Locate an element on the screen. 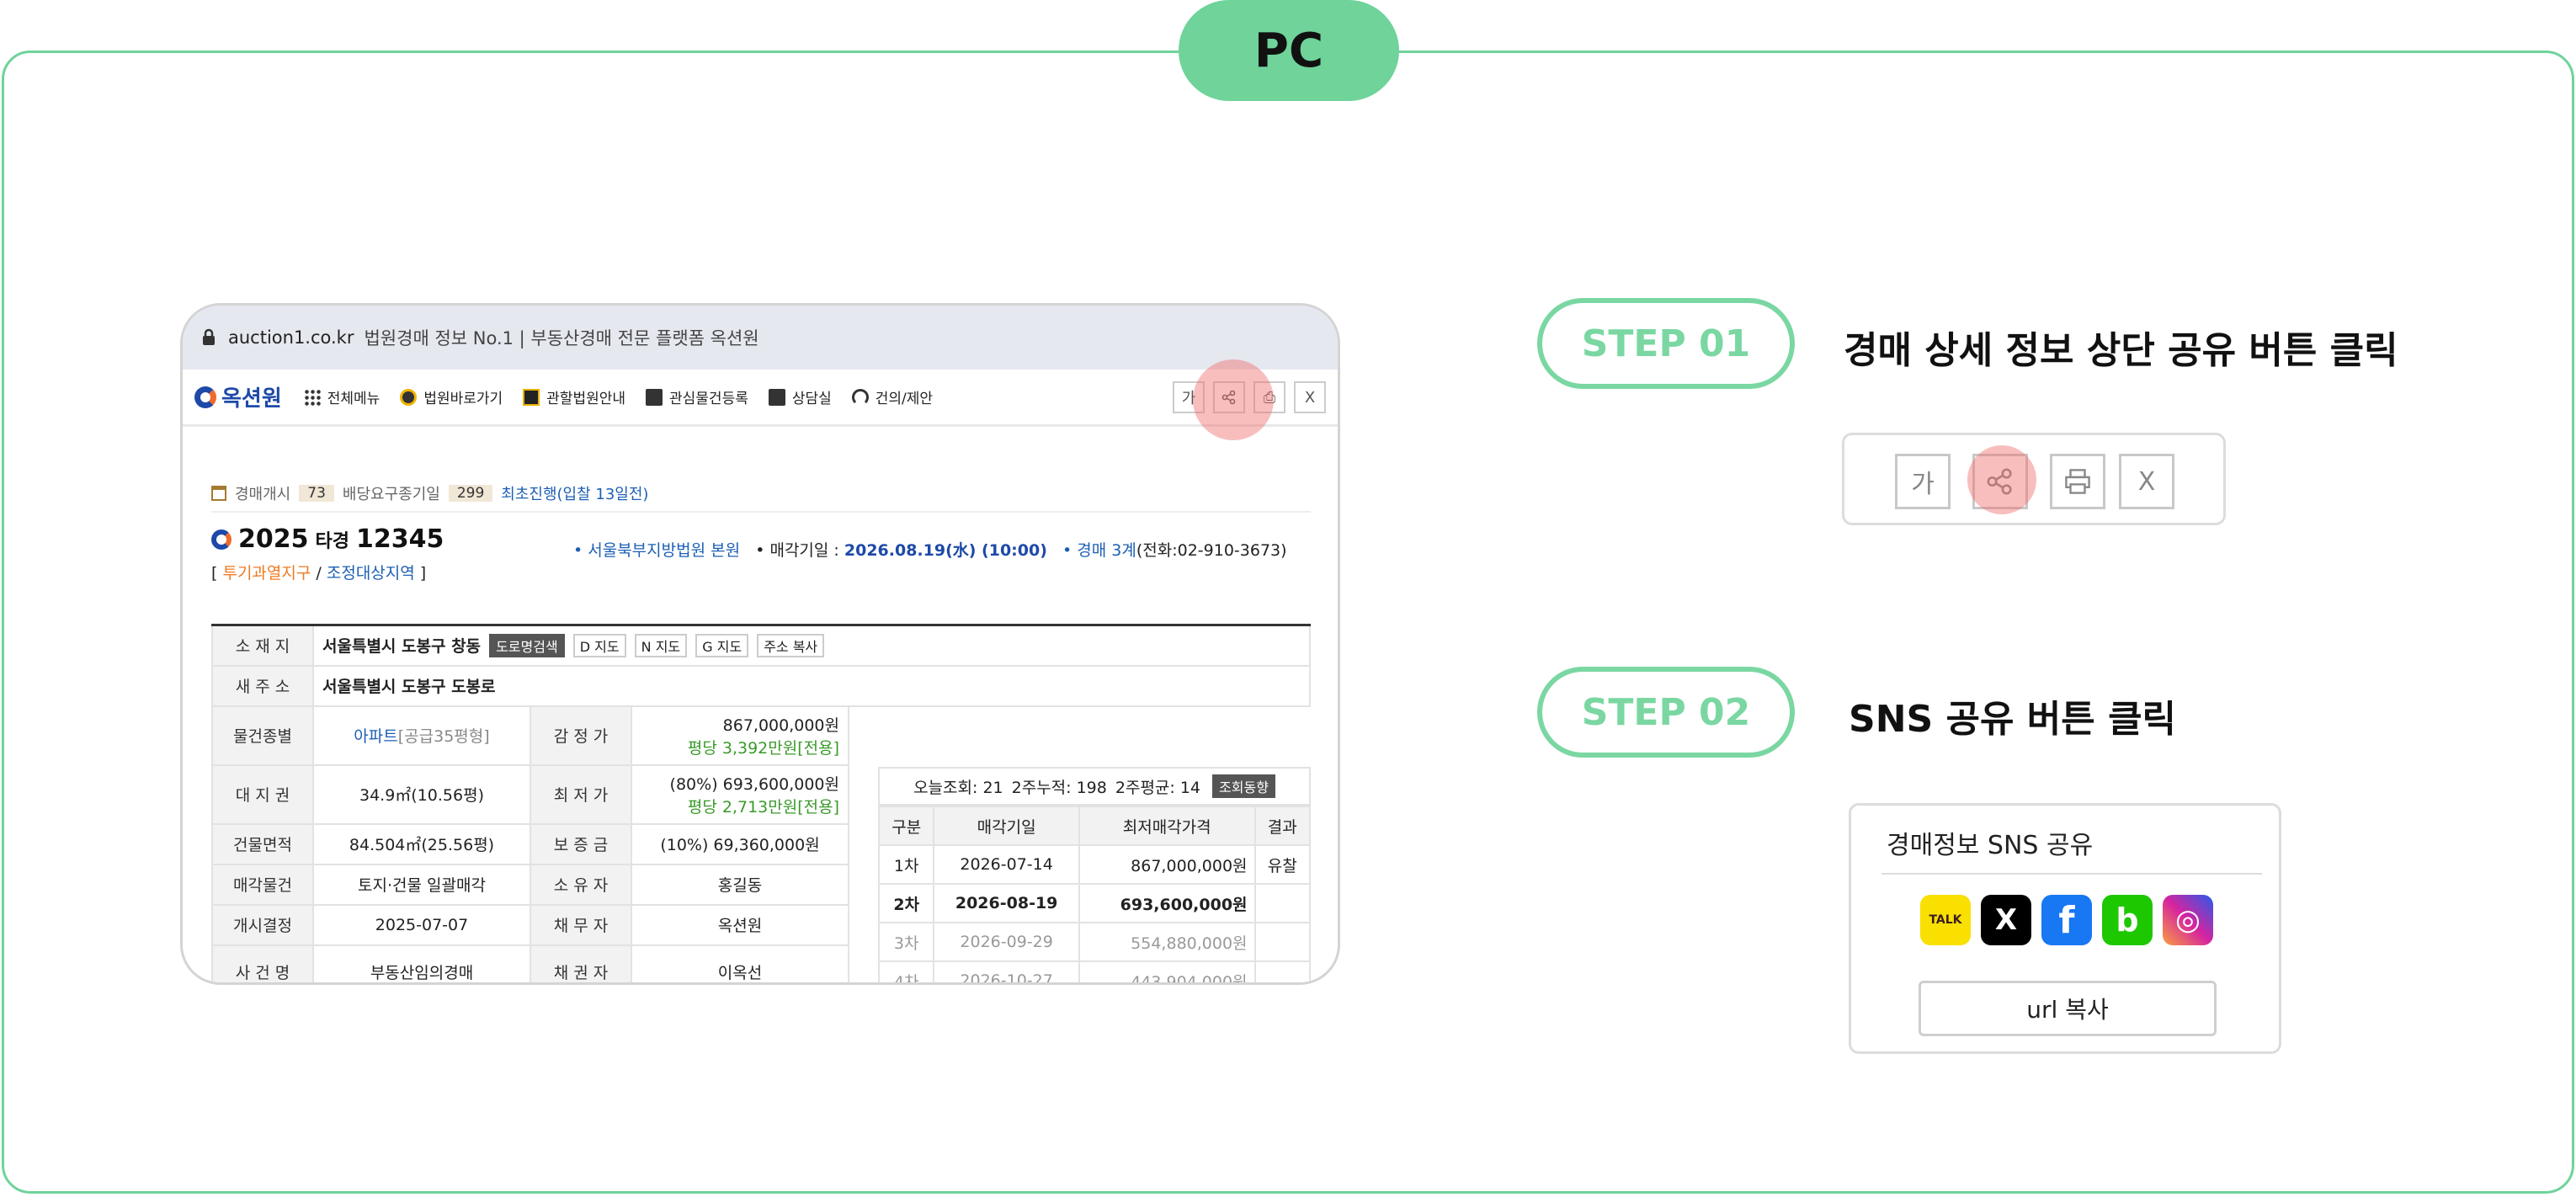 This screenshot has height=1197, width=2576. sns-share-panel: 경매정보 SNS 공유 TALK X f b ◎ url 복사 is located at coordinates (2065, 929).